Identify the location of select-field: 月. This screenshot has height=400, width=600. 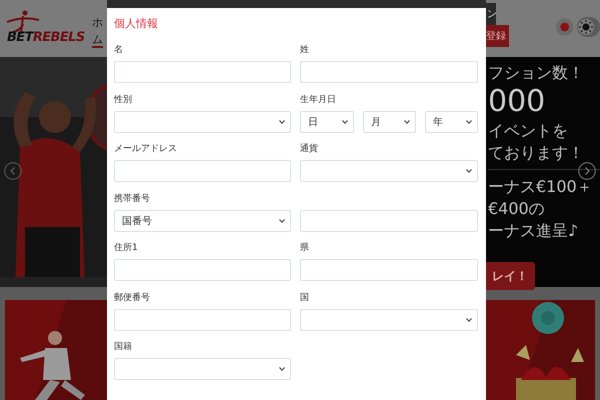
(389, 121).